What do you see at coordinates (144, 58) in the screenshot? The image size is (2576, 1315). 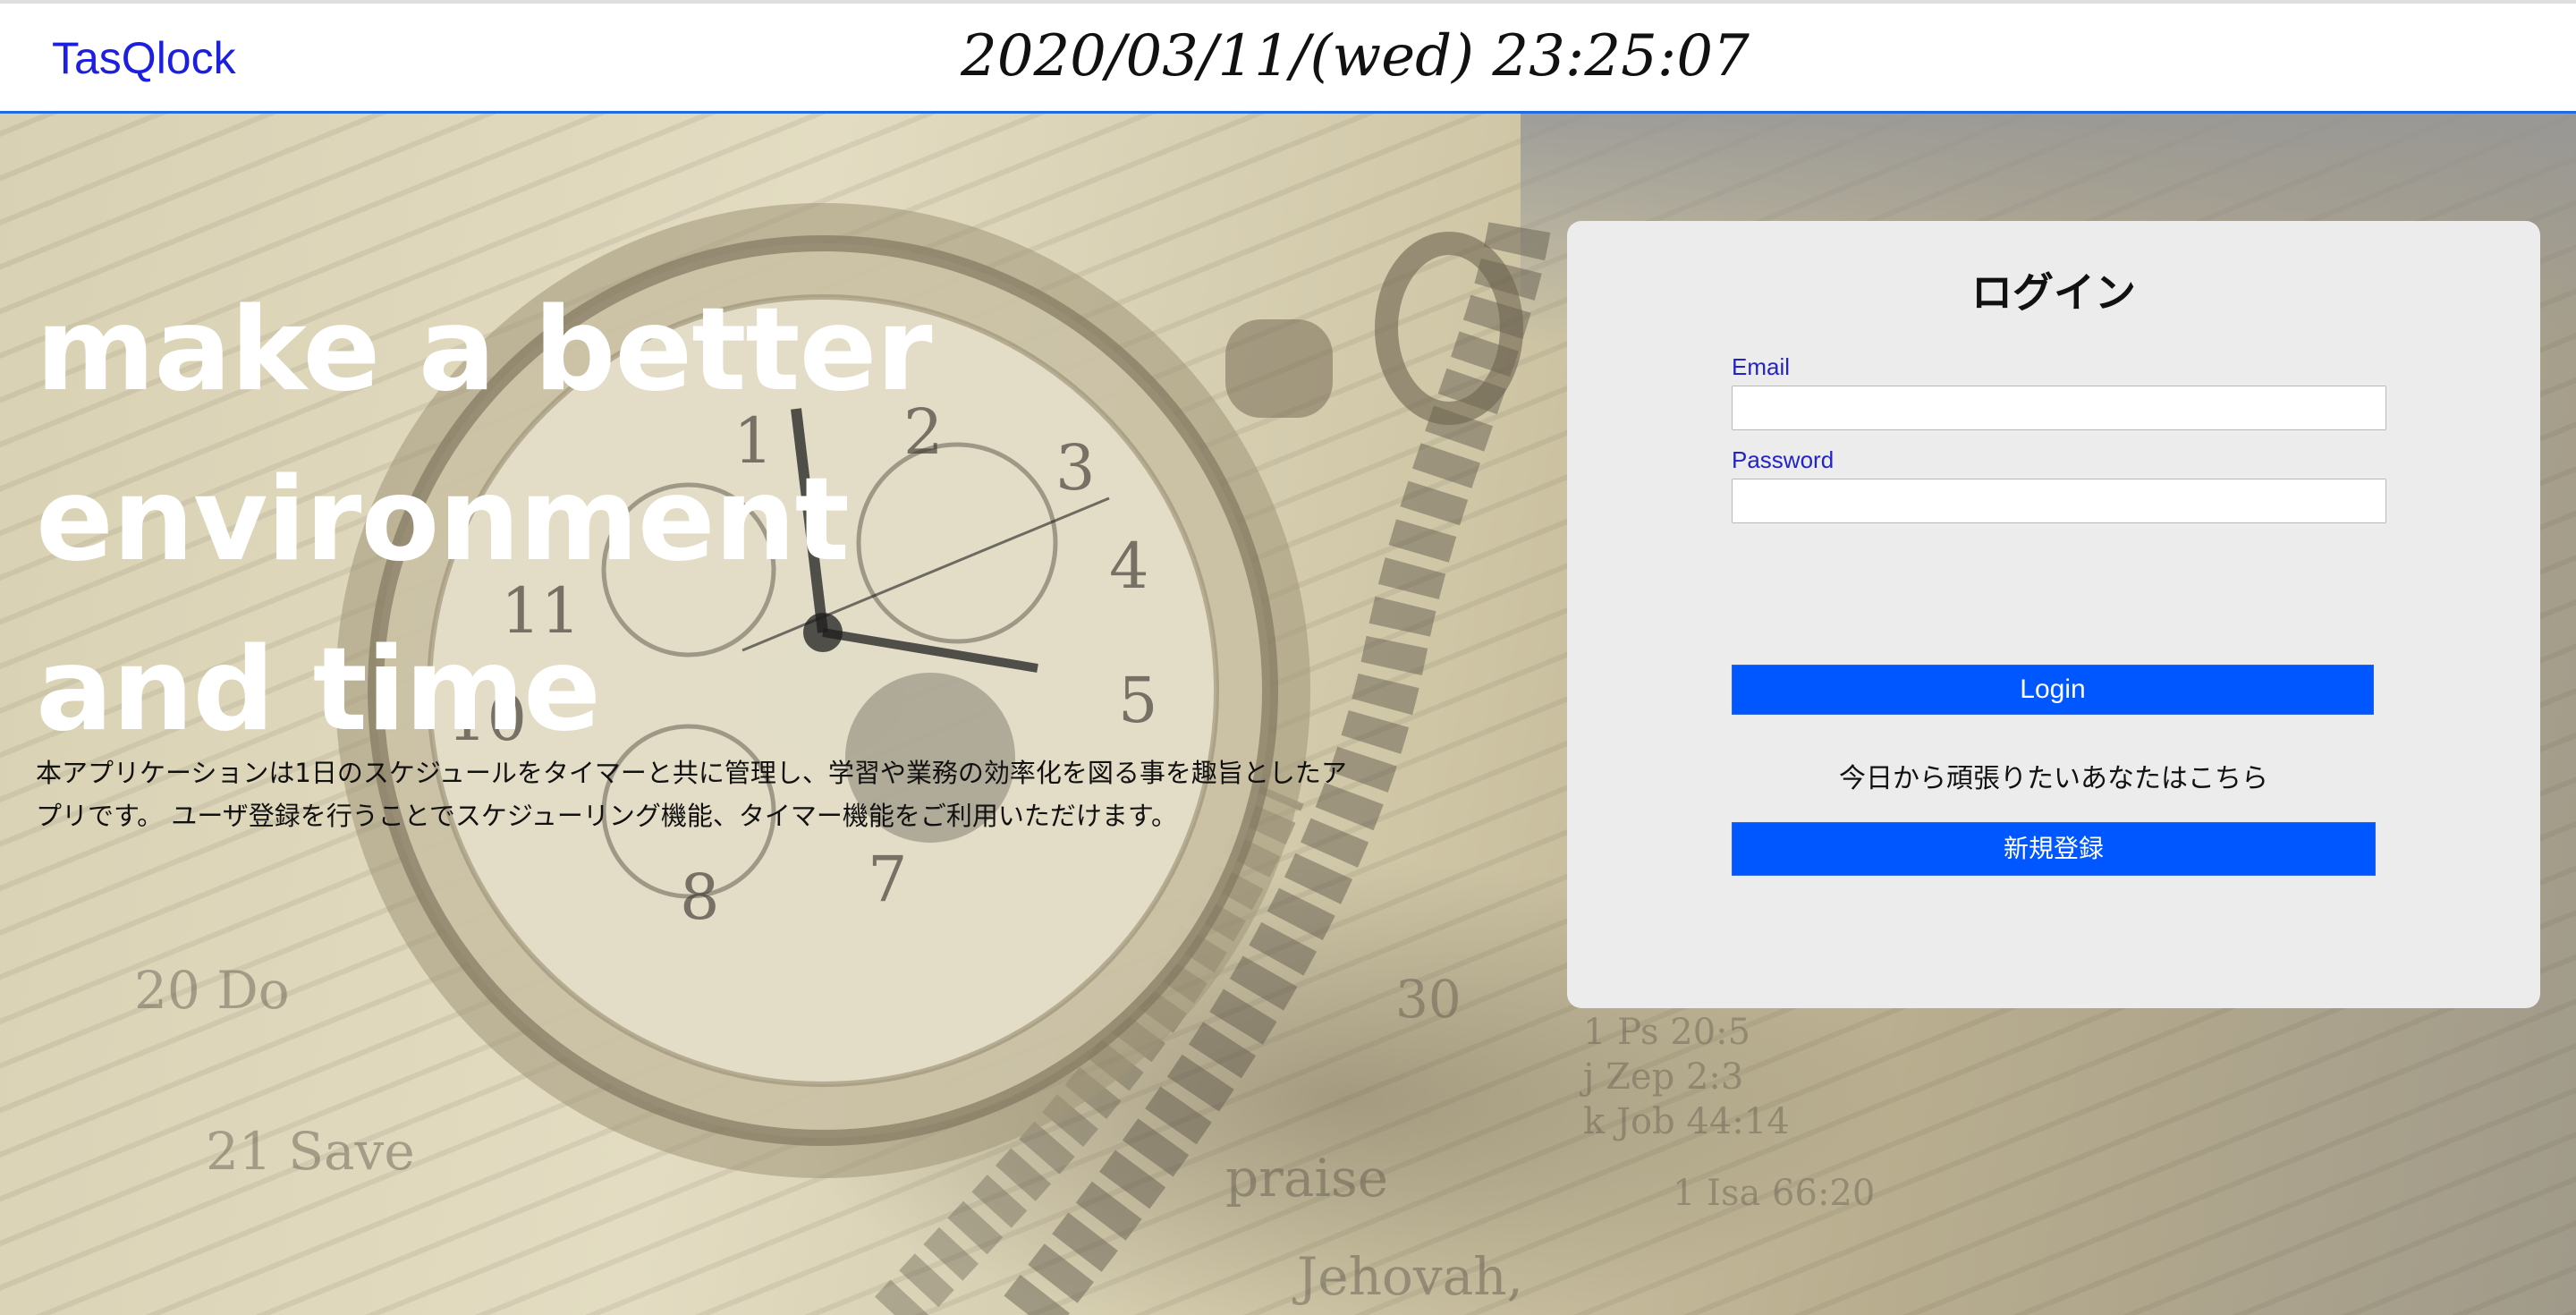 I see `brand-link: TasQlock` at bounding box center [144, 58].